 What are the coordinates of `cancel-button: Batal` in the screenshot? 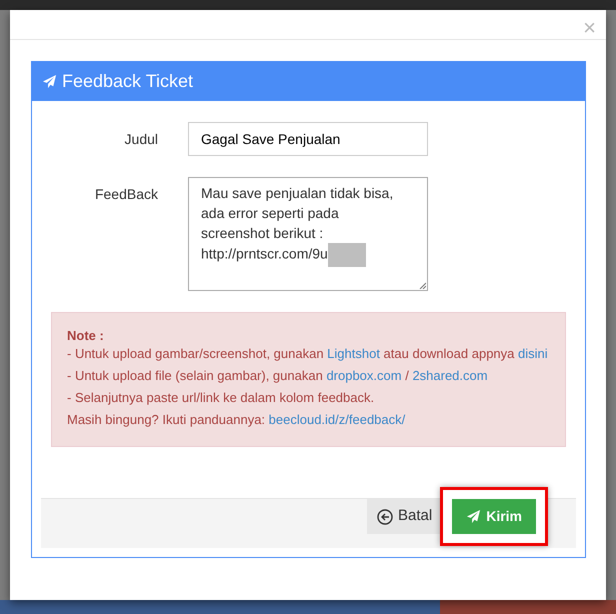 It's located at (404, 516).